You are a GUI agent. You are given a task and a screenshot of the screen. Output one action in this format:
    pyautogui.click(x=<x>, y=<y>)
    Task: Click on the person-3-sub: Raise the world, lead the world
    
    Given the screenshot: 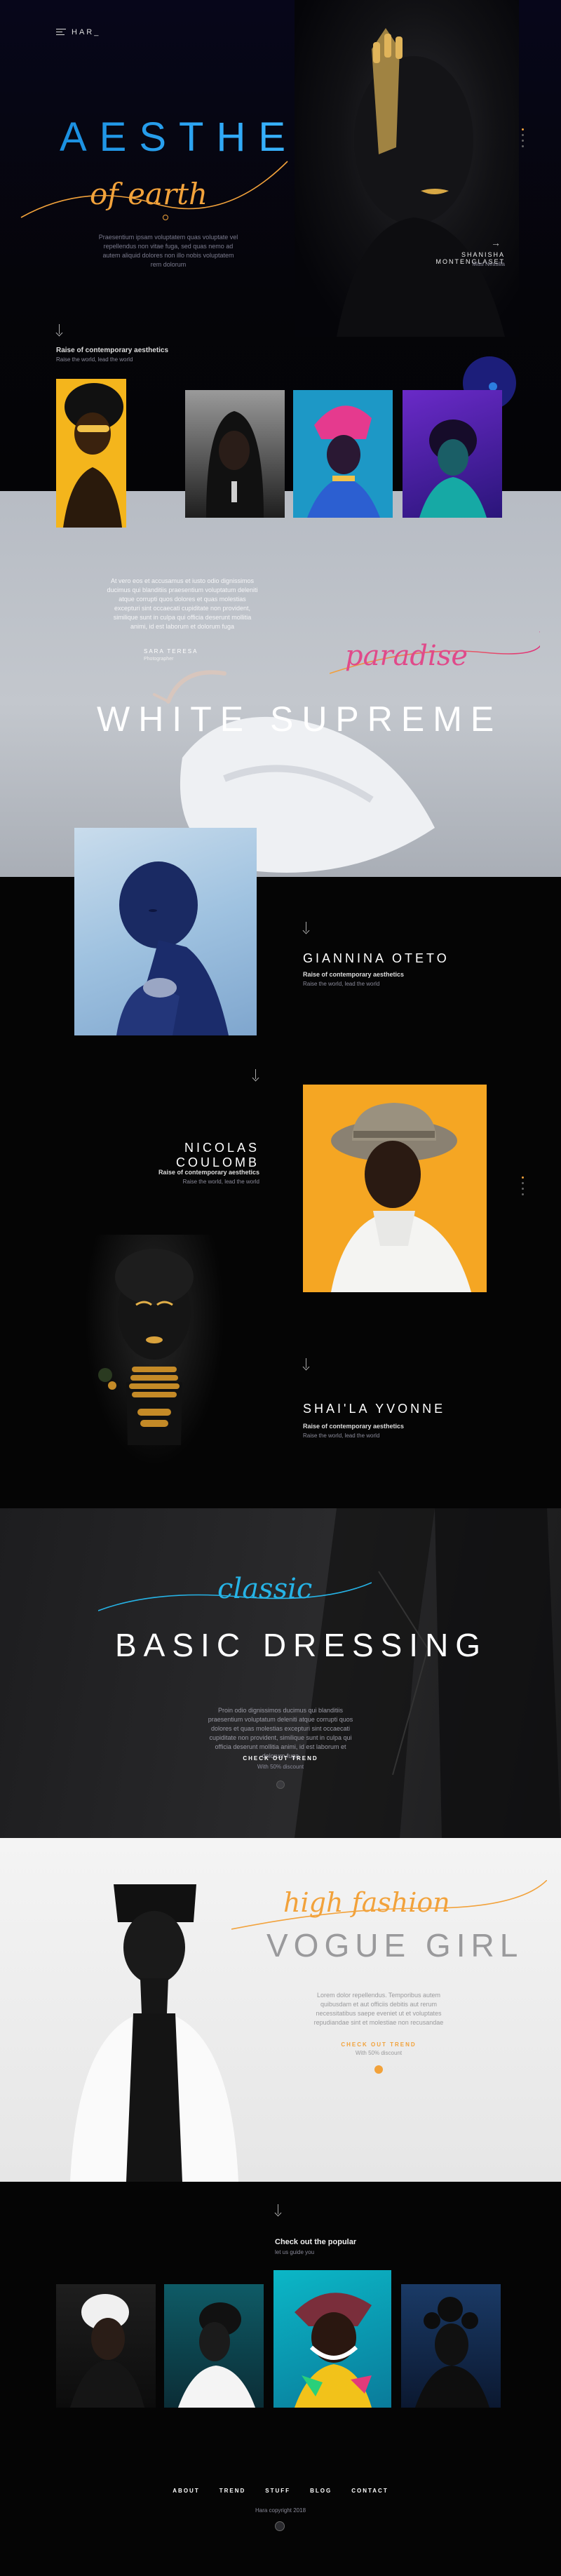 What is the action you would take?
    pyautogui.click(x=341, y=1436)
    